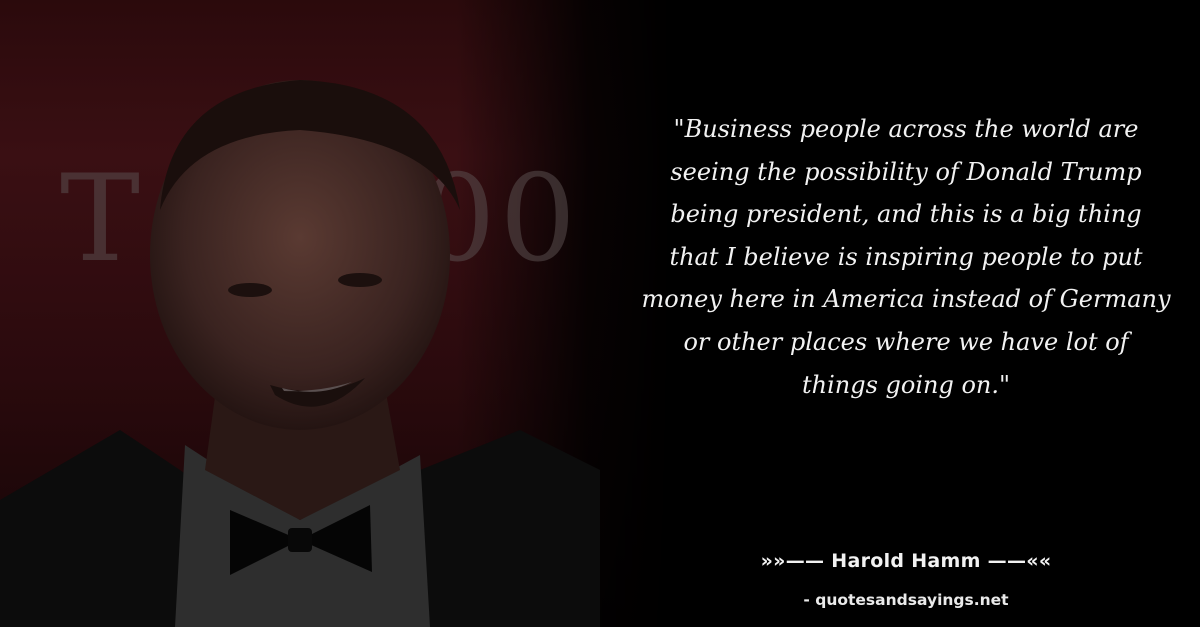 The width and height of the screenshot is (1200, 627). Describe the element at coordinates (906, 561) in the screenshot. I see `quote-author: »»—— Harold Hamm ——««` at that location.